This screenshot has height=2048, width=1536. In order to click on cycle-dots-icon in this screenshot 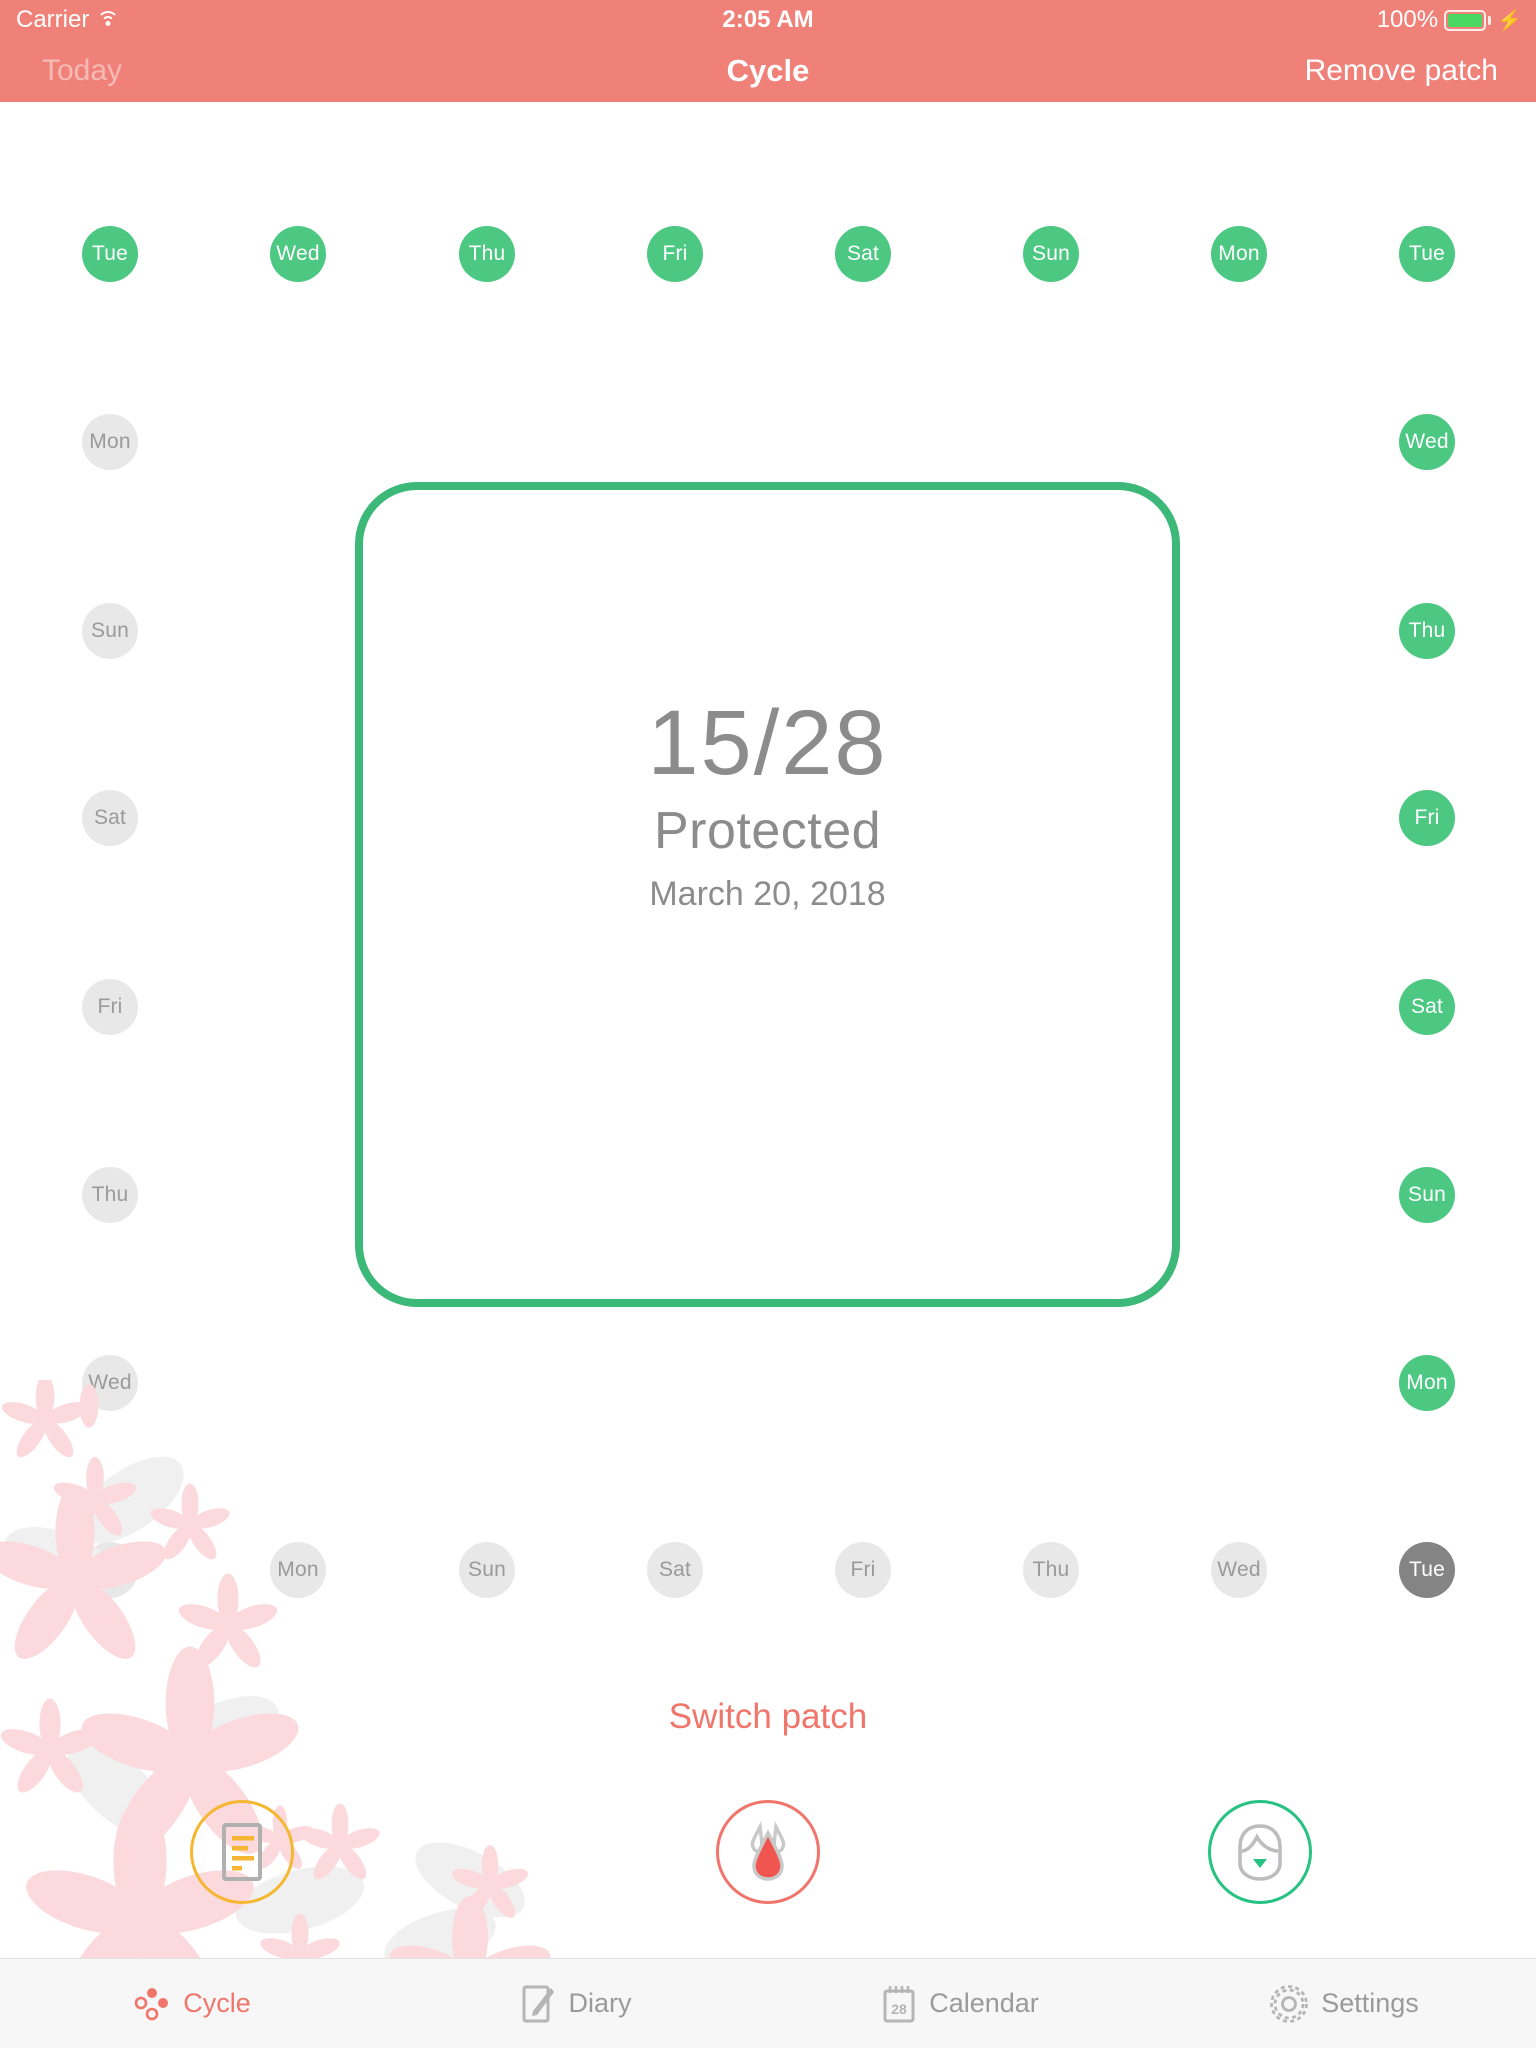, I will do `click(151, 2003)`.